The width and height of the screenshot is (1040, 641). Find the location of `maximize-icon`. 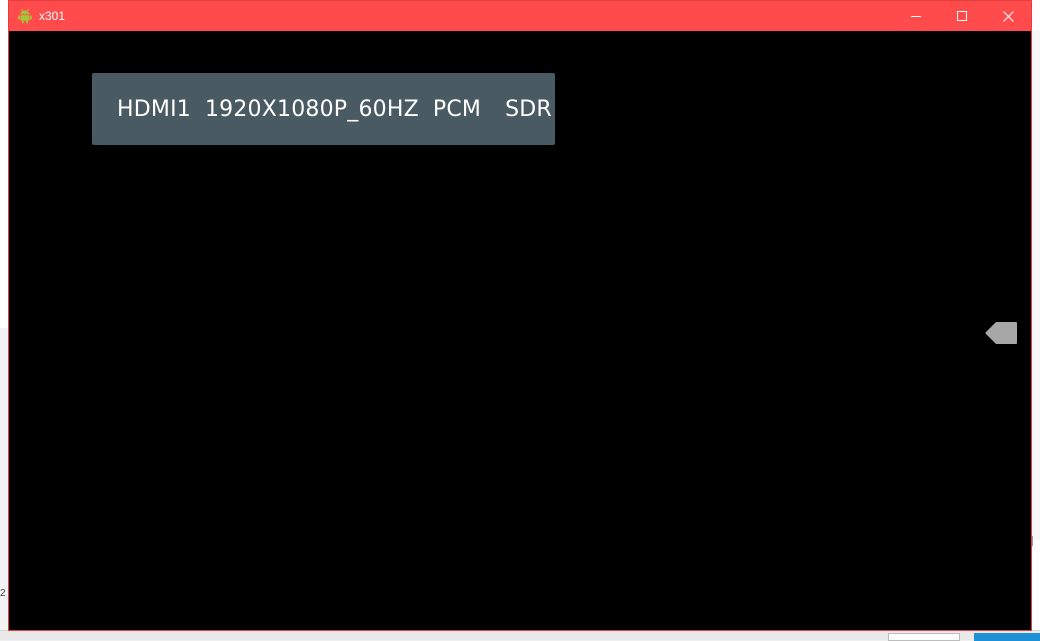

maximize-icon is located at coordinates (962, 16).